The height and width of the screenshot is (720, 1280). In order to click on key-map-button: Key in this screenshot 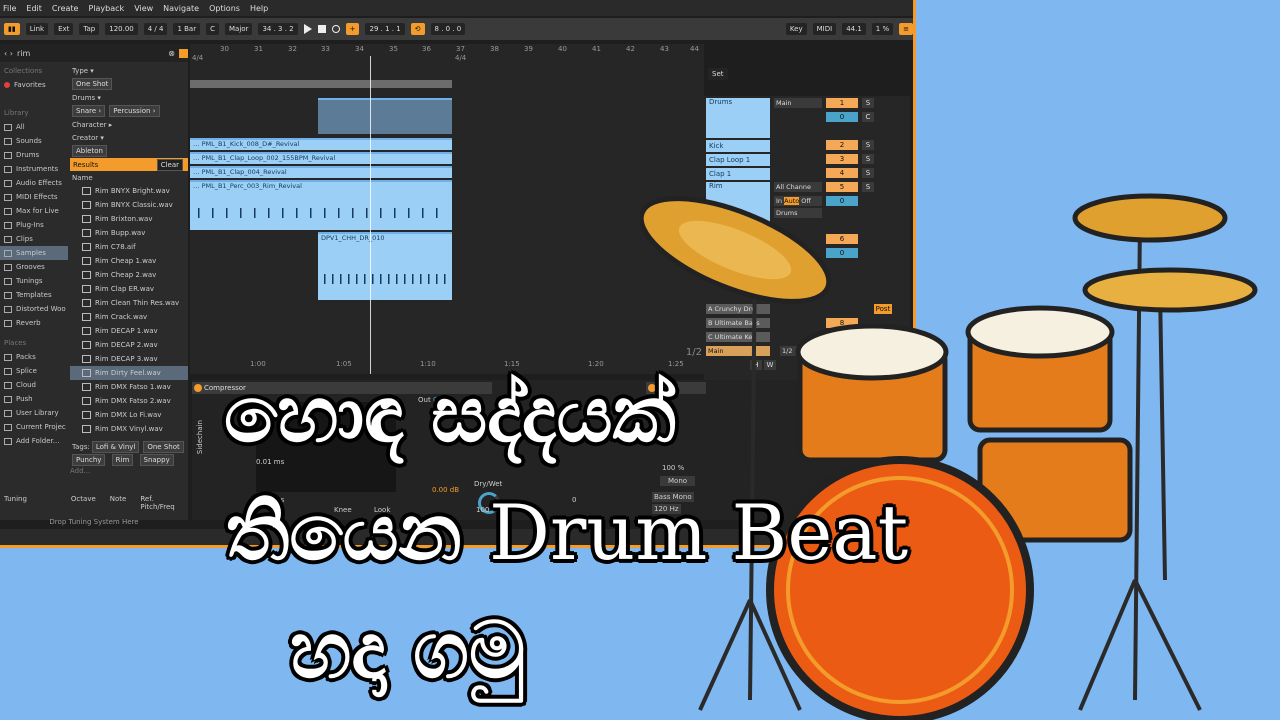, I will do `click(796, 29)`.